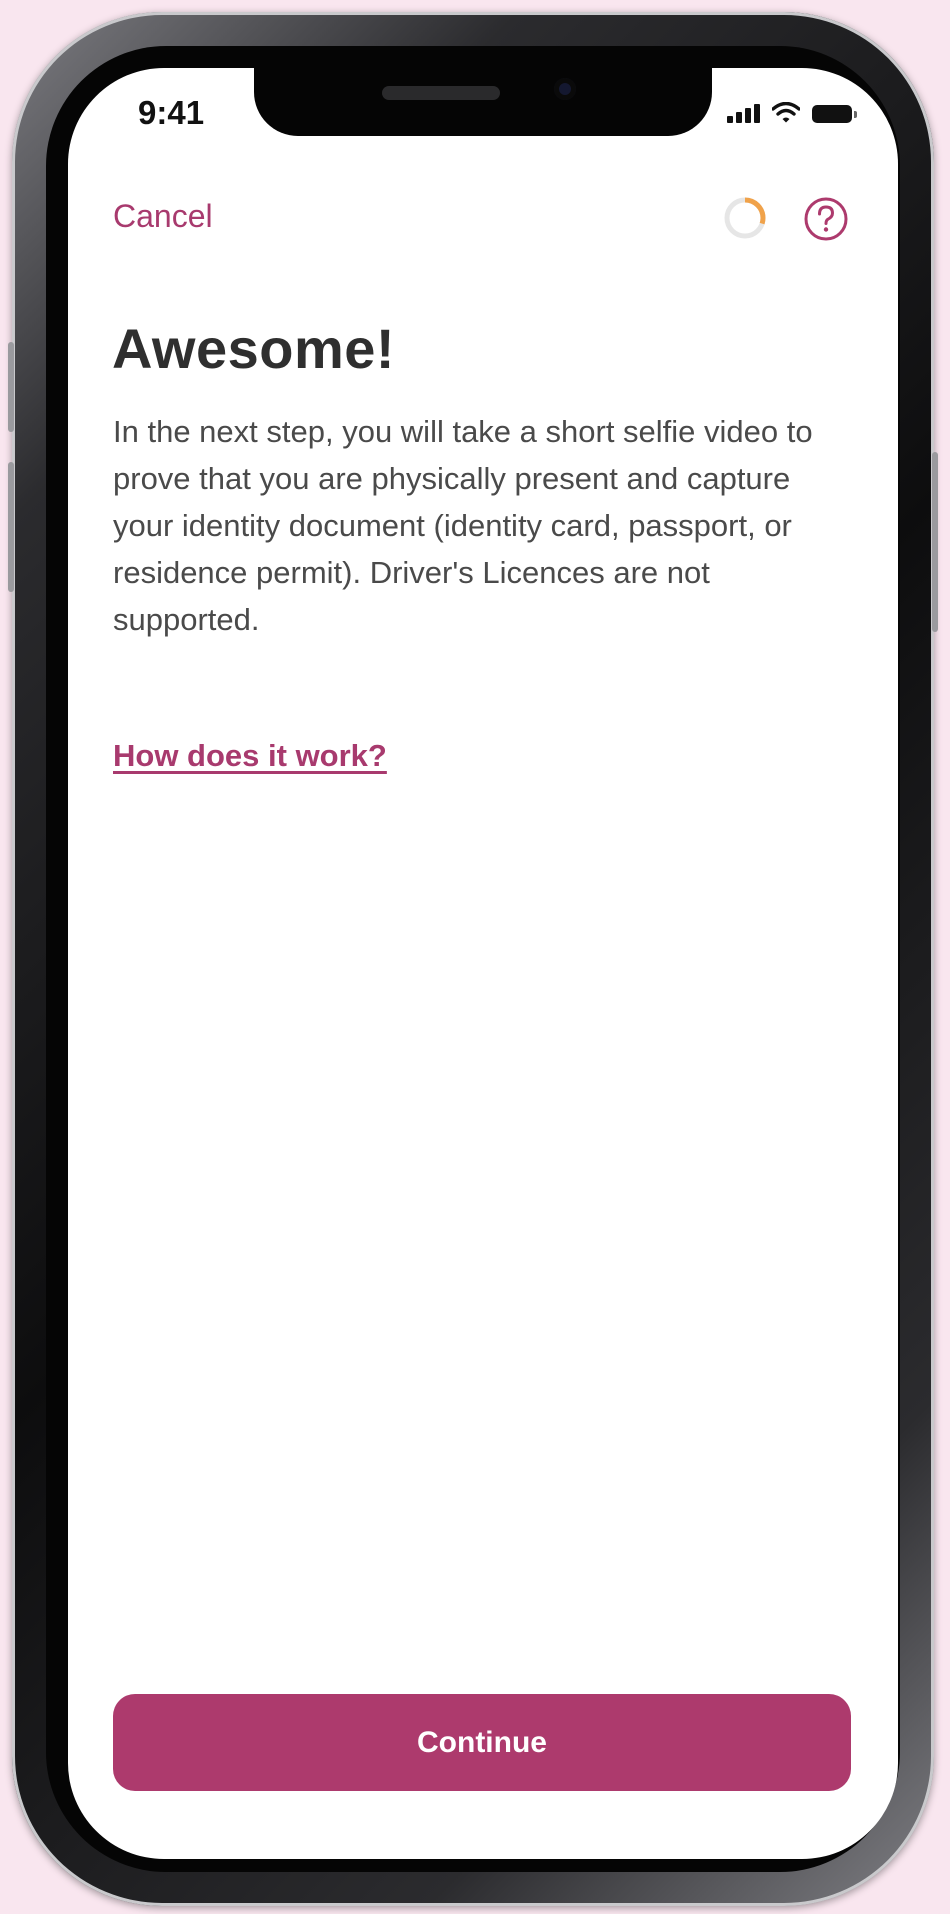  Describe the element at coordinates (250, 756) in the screenshot. I see `how-does-it-work-link: How does it work?` at that location.